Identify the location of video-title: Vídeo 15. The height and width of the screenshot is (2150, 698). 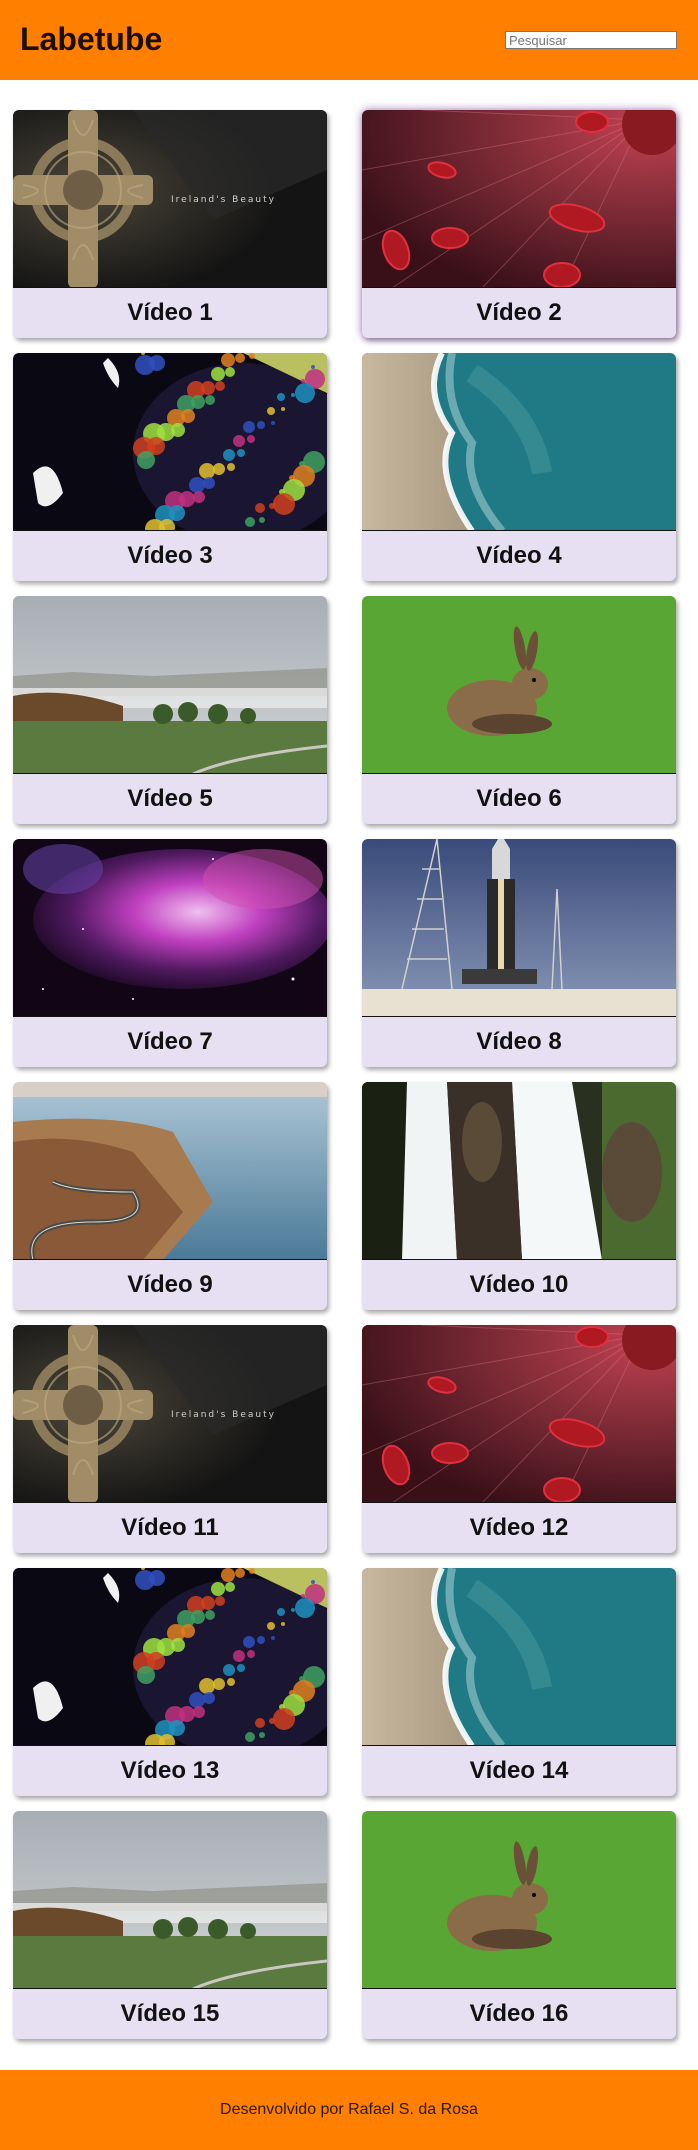
(170, 2014).